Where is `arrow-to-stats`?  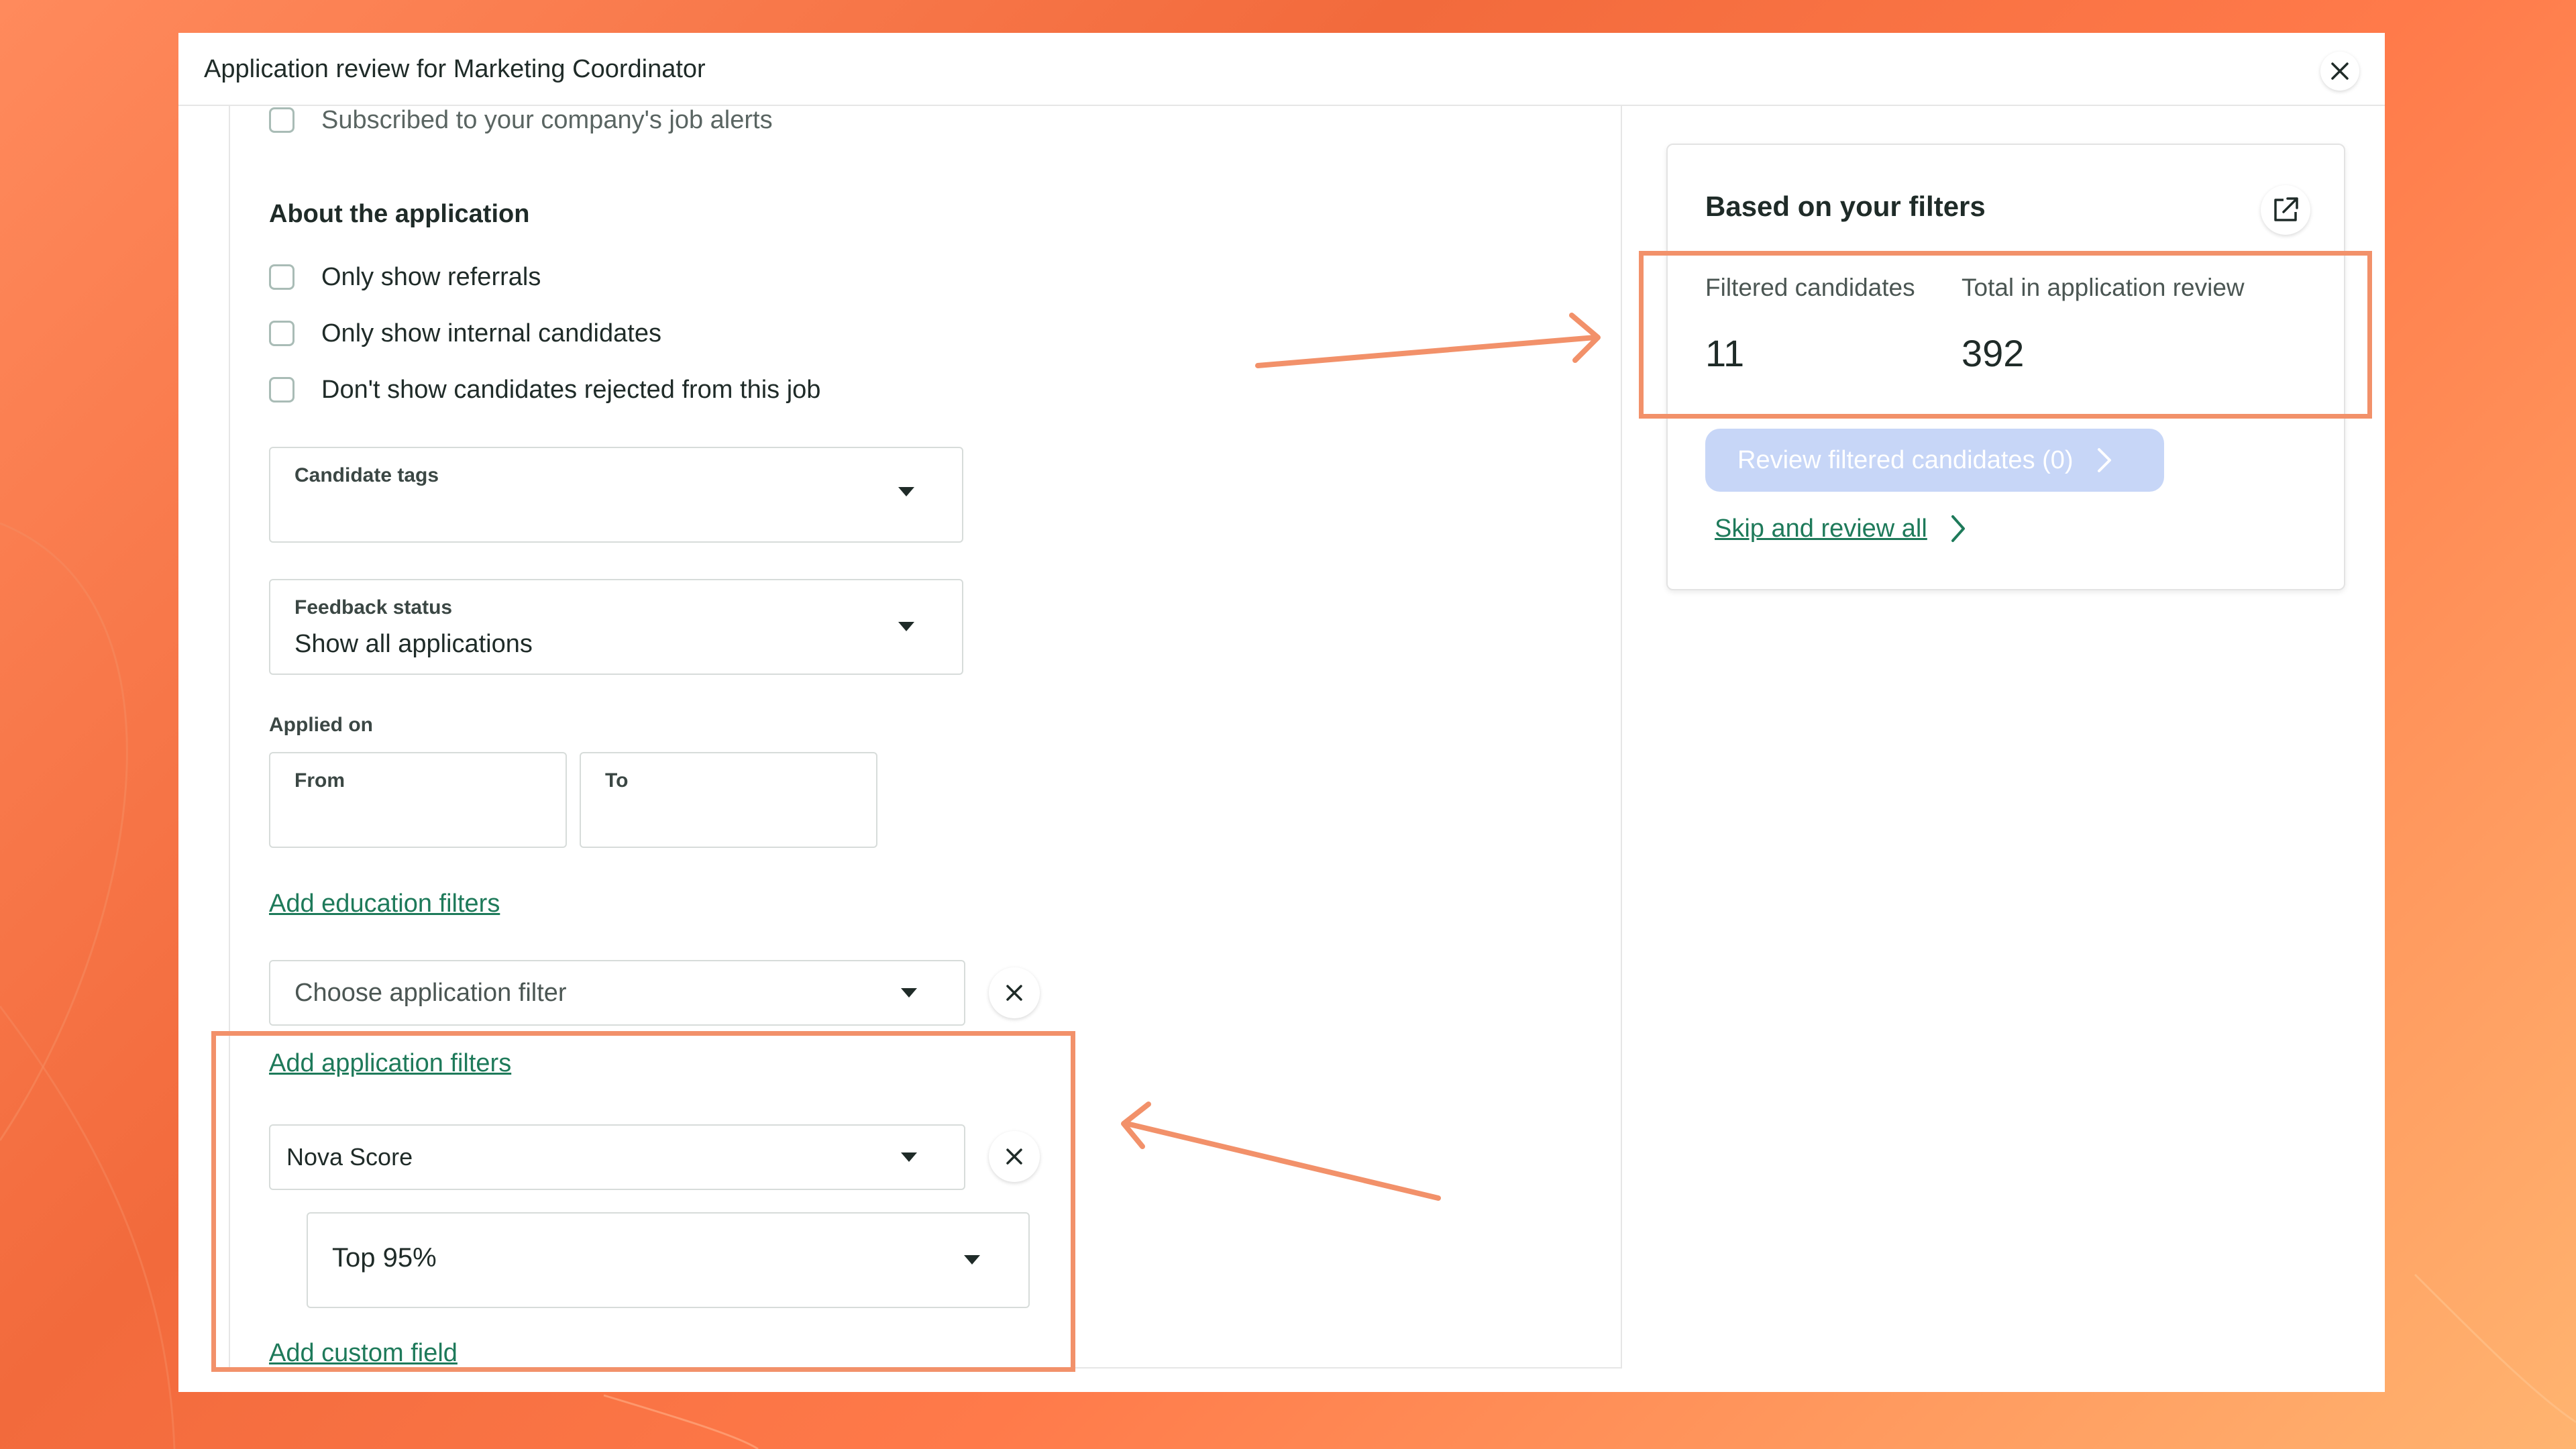
arrow-to-stats is located at coordinates (1428, 340).